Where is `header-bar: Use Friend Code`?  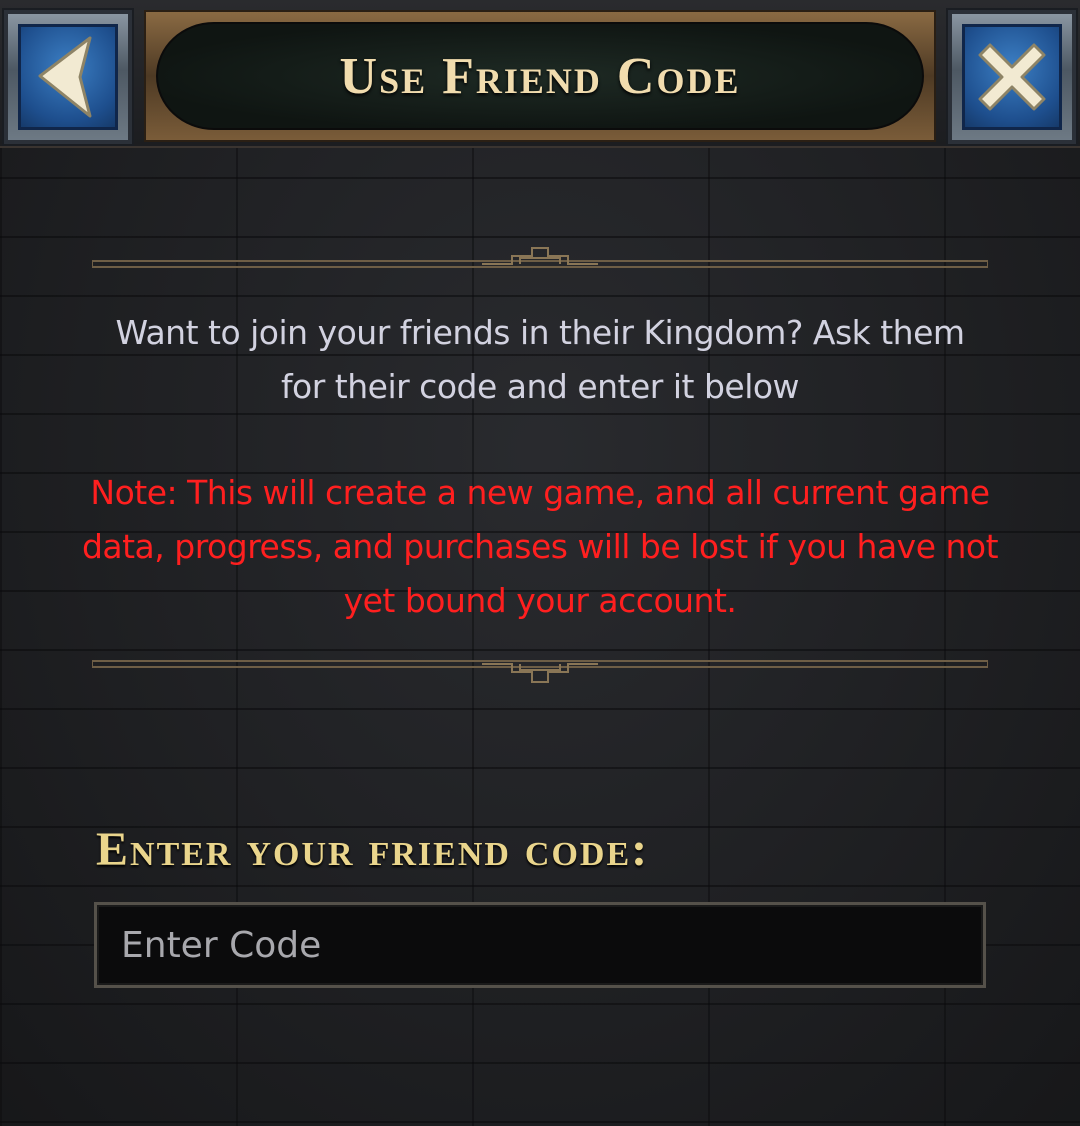
header-bar: Use Friend Code is located at coordinates (540, 74).